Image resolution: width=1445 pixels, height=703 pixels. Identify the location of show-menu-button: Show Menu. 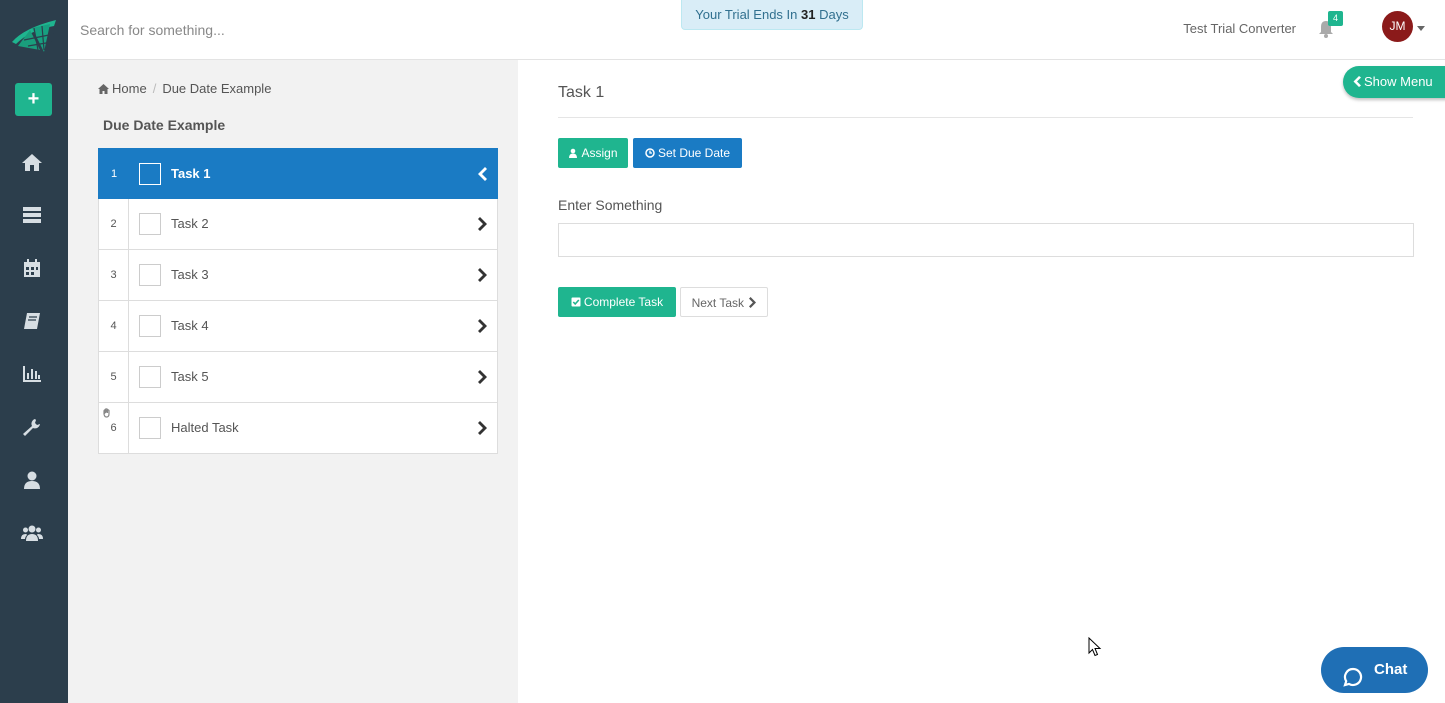
(1394, 82).